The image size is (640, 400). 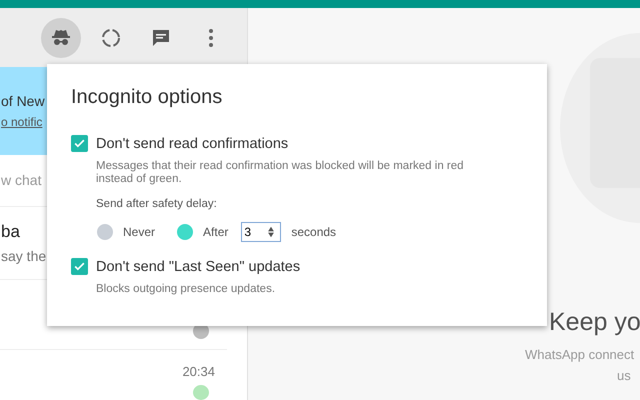 What do you see at coordinates (198, 372) in the screenshot?
I see `chat-time: 20:34` at bounding box center [198, 372].